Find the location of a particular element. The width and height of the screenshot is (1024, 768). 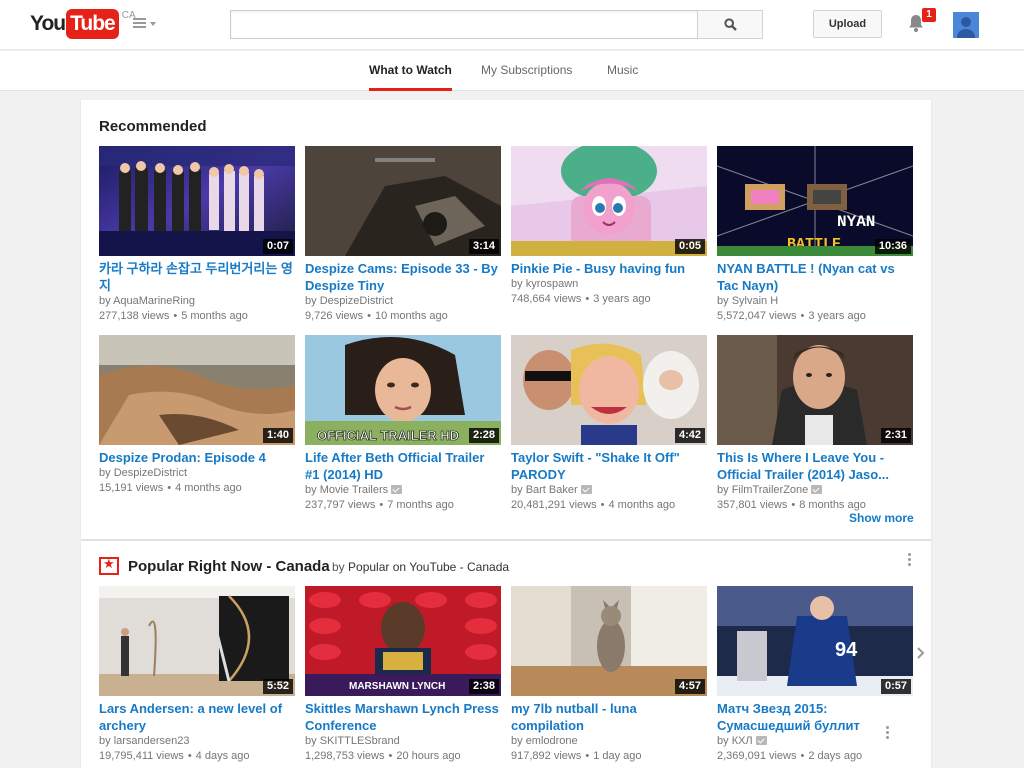

popular-channel-link: Popular on YouTube - Canada is located at coordinates (428, 567).